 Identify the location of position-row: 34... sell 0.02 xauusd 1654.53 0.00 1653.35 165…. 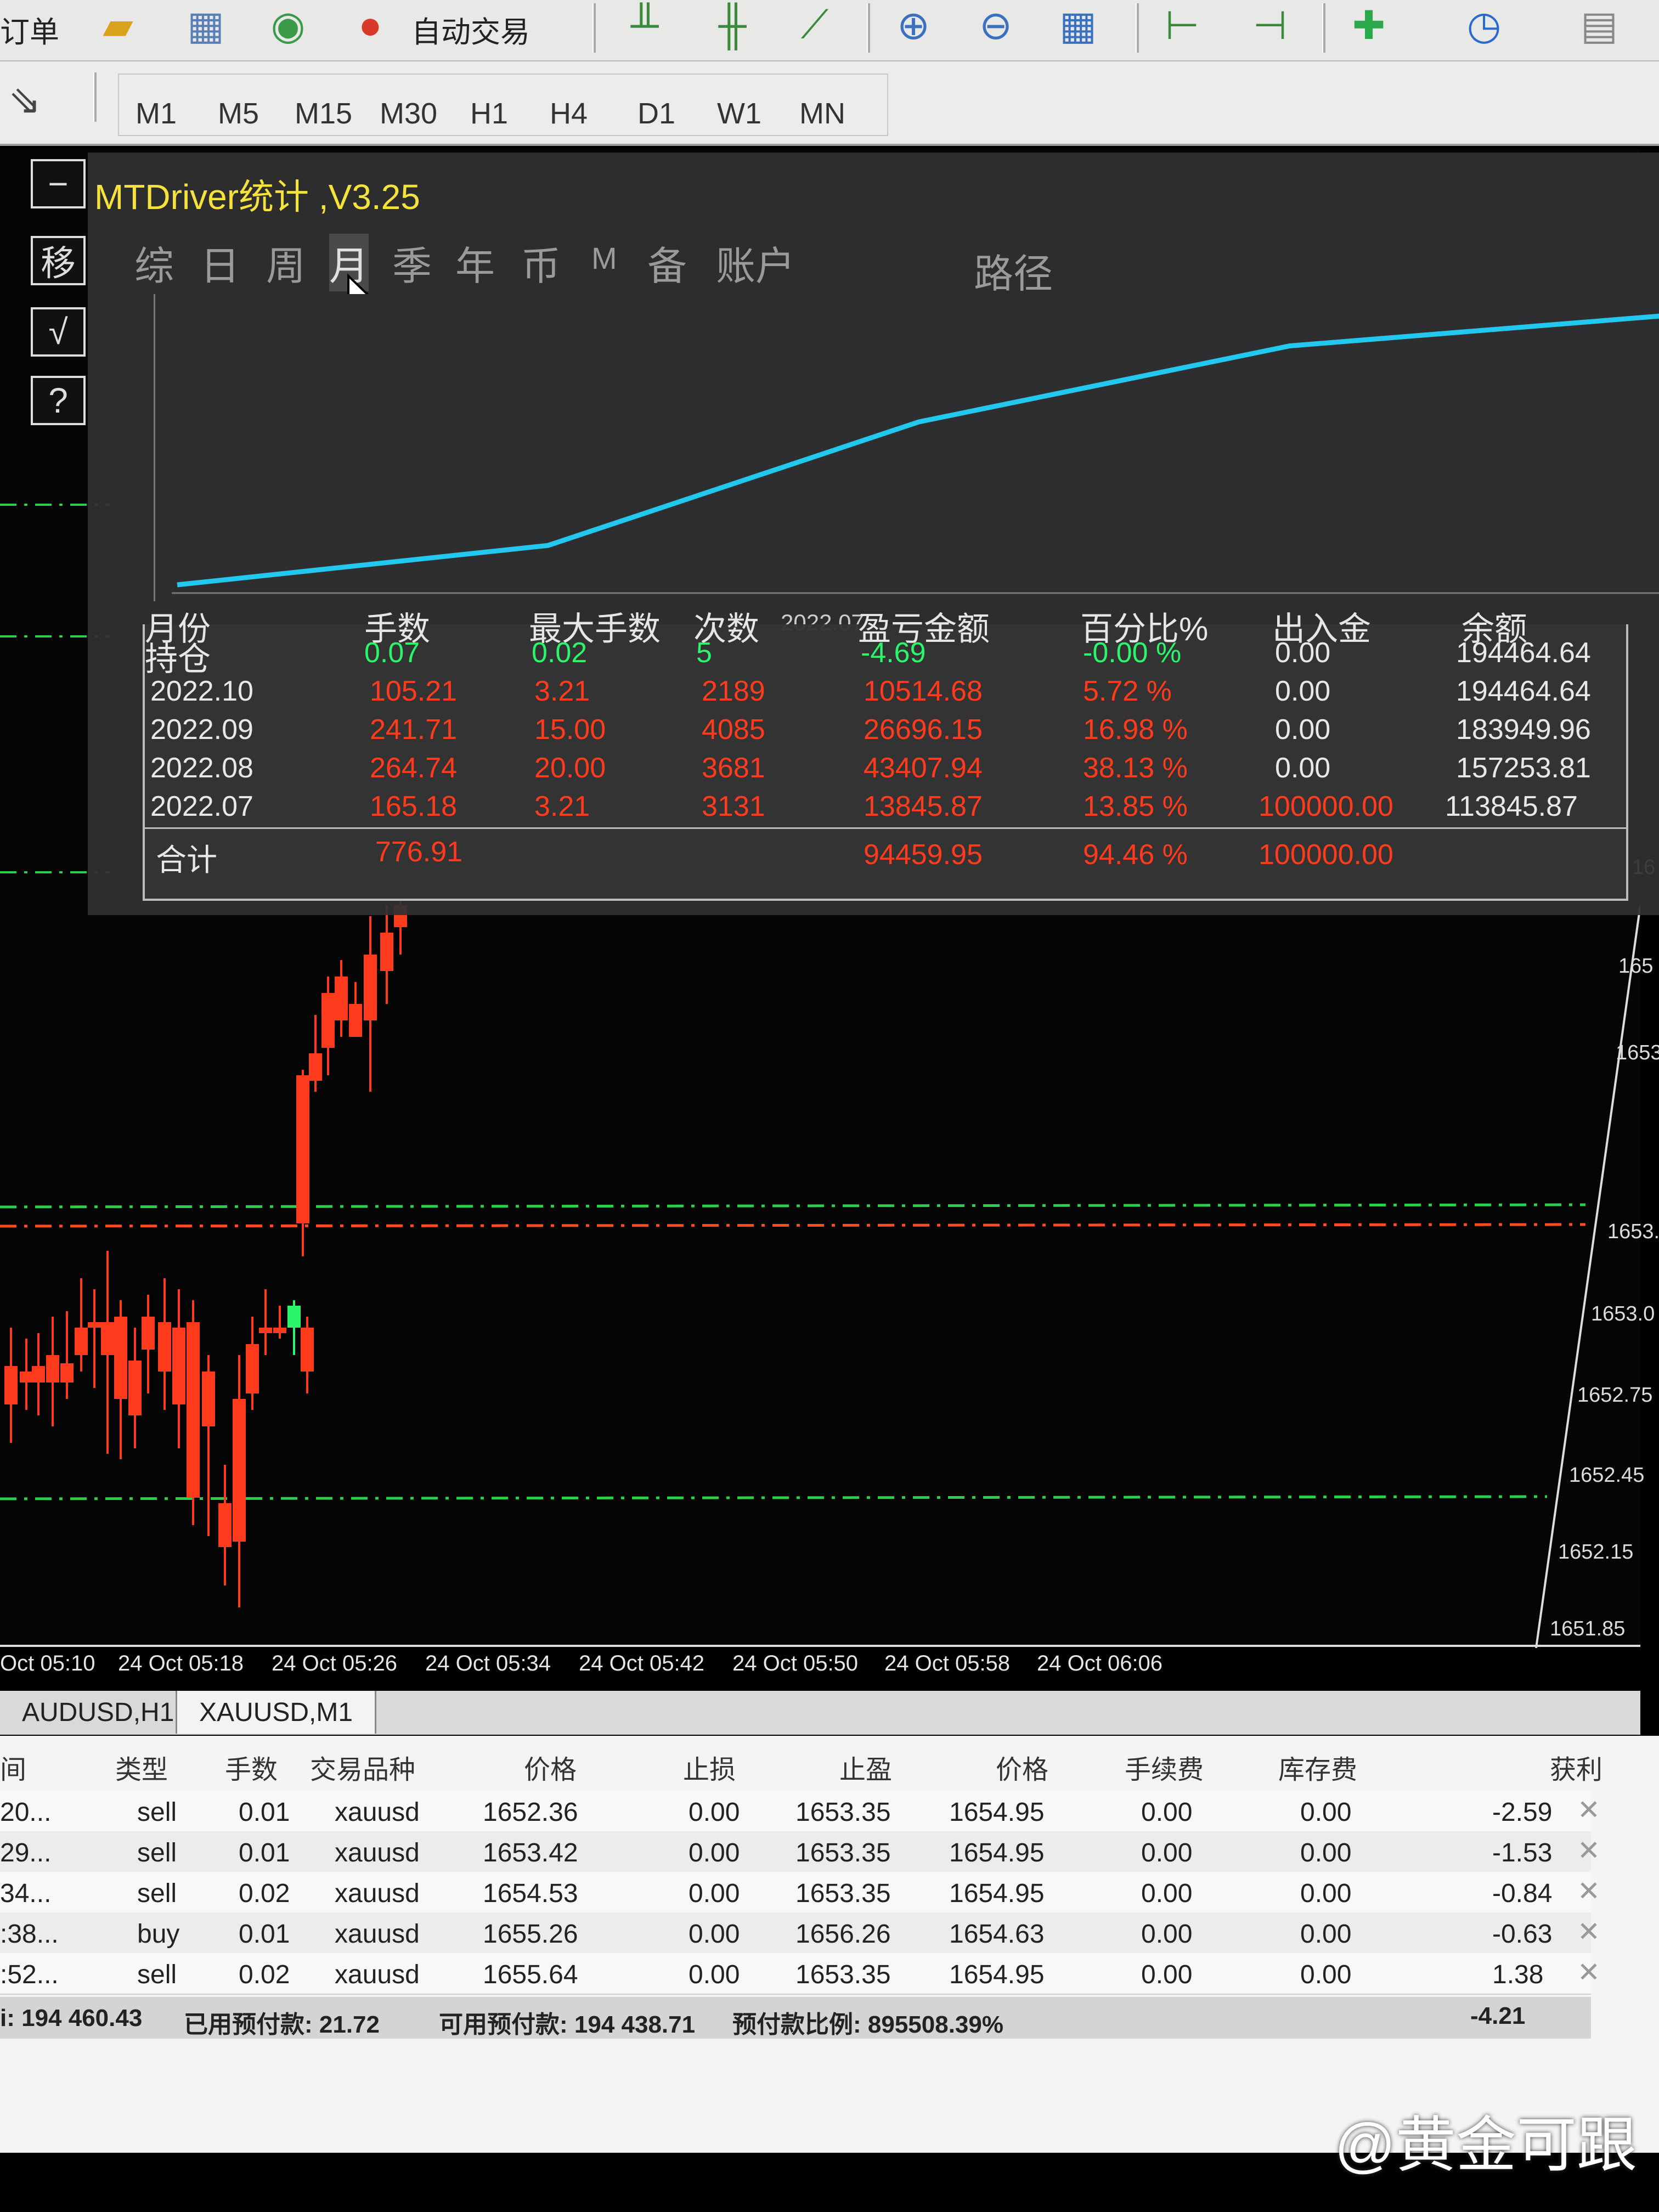
(800, 1893).